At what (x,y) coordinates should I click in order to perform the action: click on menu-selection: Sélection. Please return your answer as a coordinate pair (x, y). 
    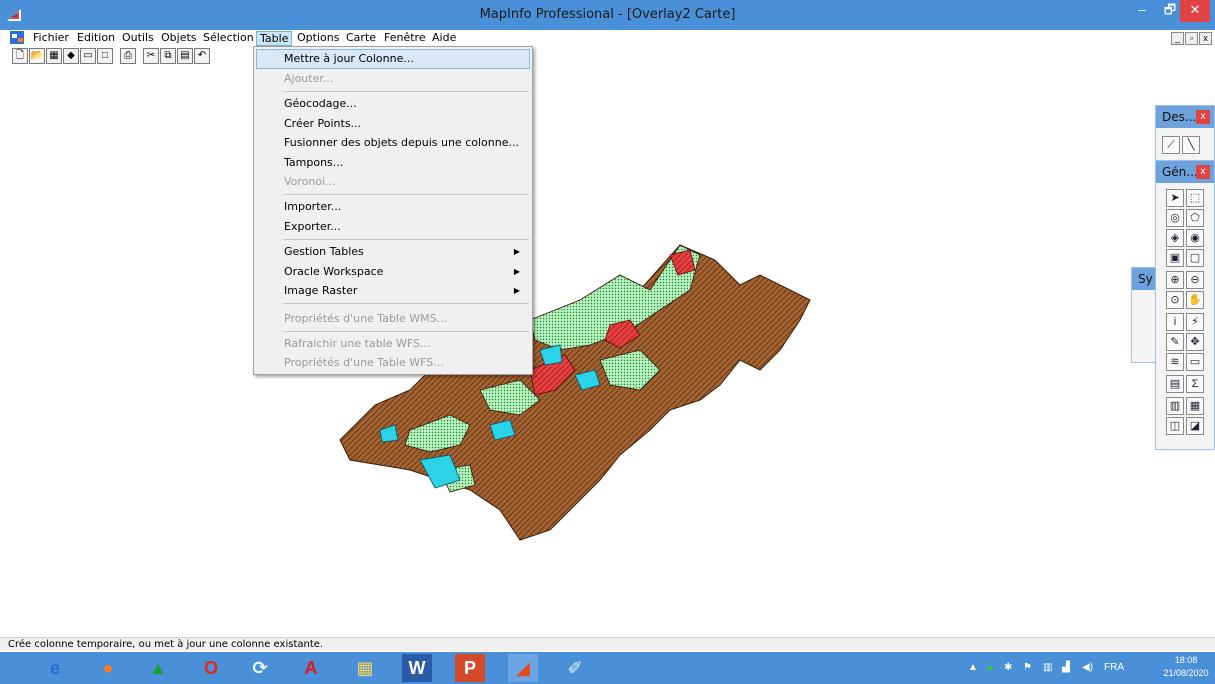
    Looking at the image, I should click on (228, 38).